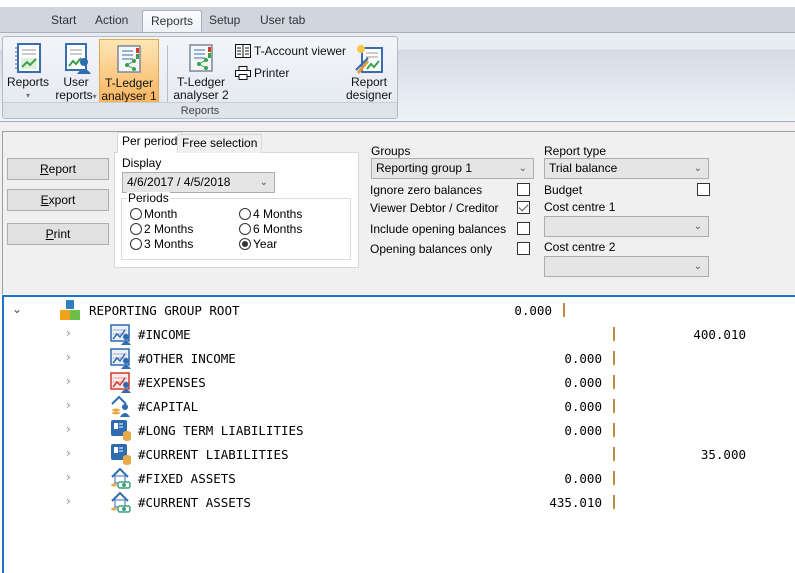 Image resolution: width=795 pixels, height=573 pixels. I want to click on tree-row: › #CURRENT ASSETS 435.010, so click(399, 503).